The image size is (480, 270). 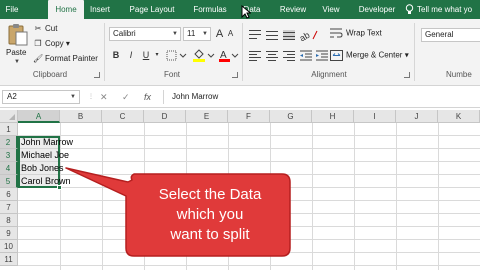 What do you see at coordinates (104, 97) in the screenshot?
I see `cancel-icon: ✕` at bounding box center [104, 97].